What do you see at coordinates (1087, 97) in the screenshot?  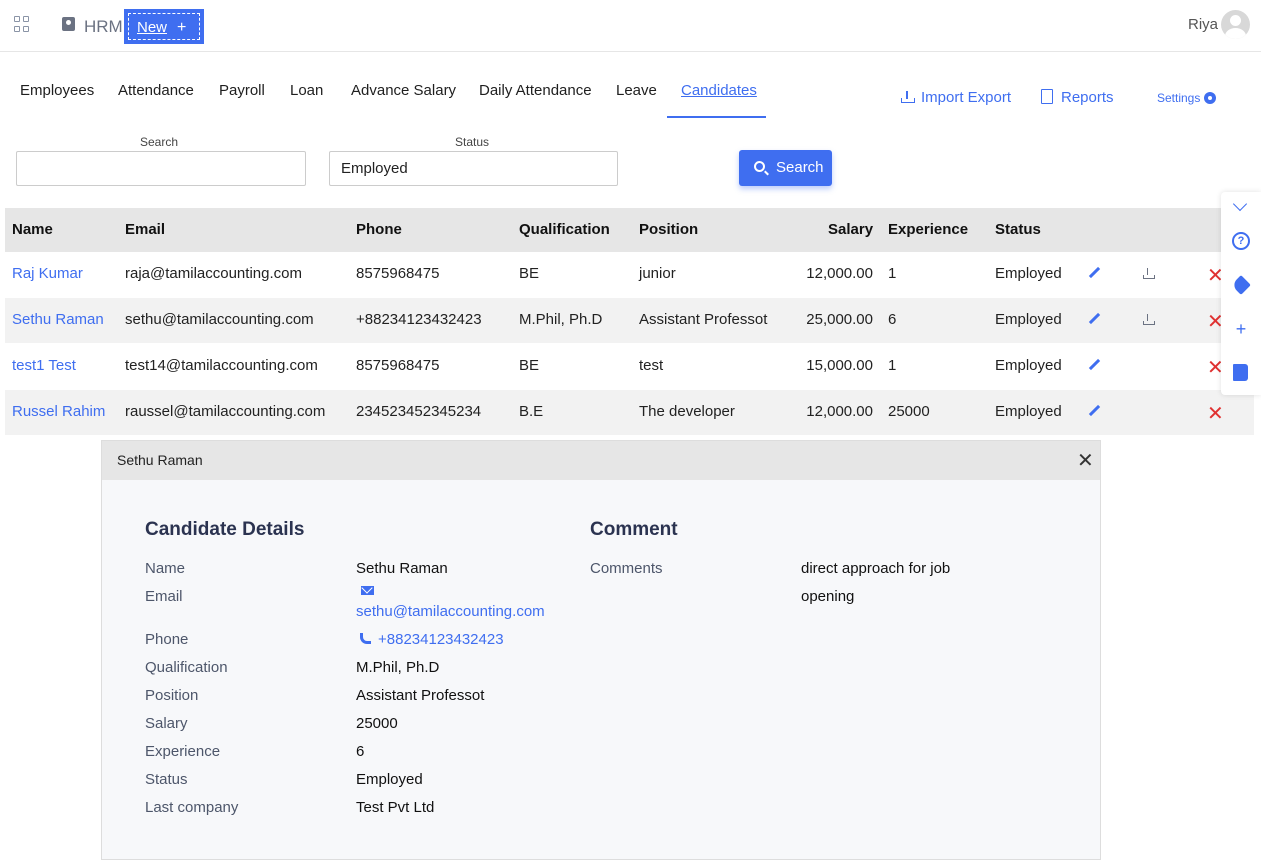 I see `reports-label: Reports` at bounding box center [1087, 97].